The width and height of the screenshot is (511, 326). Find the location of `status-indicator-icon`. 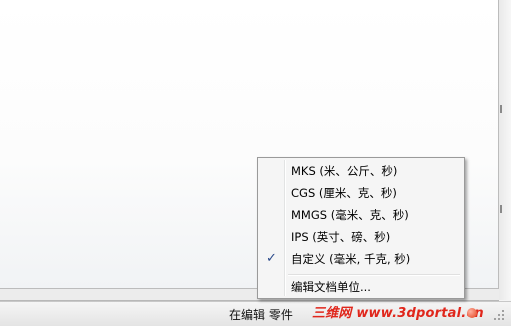

status-indicator-icon is located at coordinates (472, 313).